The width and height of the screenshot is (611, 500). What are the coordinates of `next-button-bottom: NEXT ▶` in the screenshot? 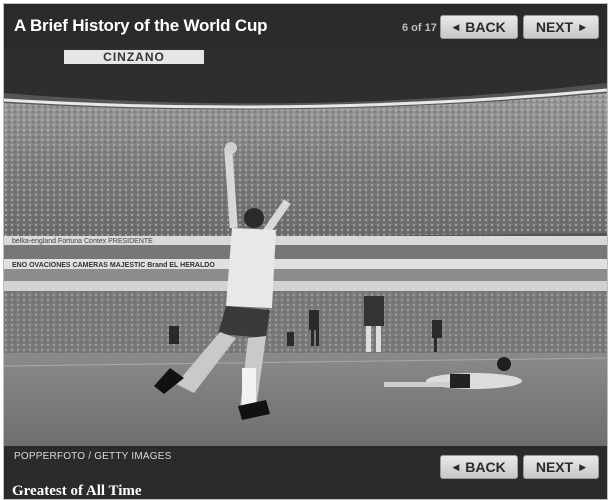 It's located at (561, 467).